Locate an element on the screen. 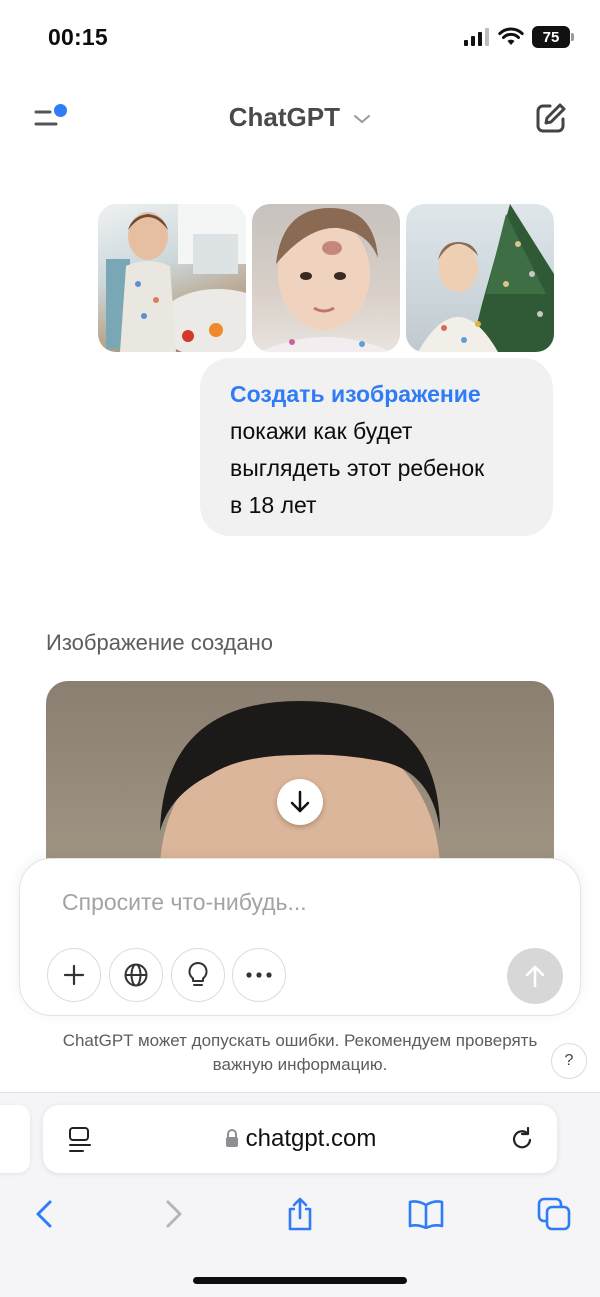  chevron-left-icon is located at coordinates (44, 1214).